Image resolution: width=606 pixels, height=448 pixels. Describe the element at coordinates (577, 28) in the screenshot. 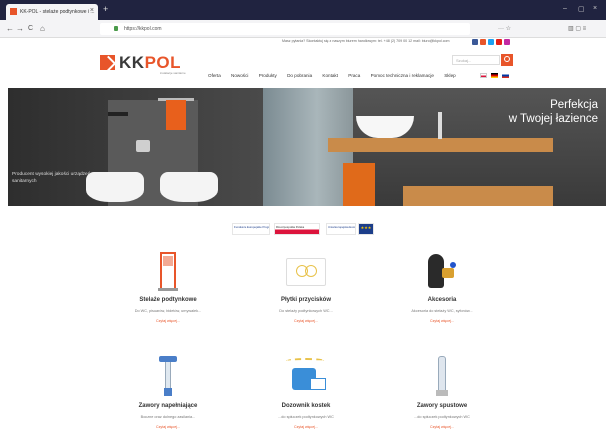

I see `toolbar-menu-icon: ▥ ▢ ≡` at that location.